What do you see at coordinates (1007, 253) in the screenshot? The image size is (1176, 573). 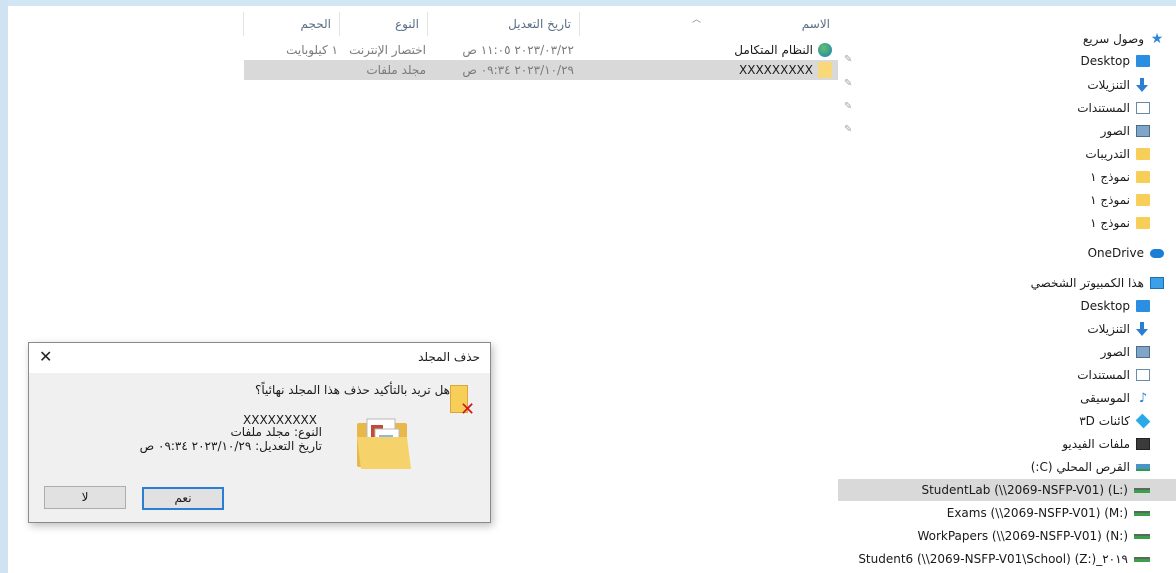 I see `nav-onedrive: OneDrive` at bounding box center [1007, 253].